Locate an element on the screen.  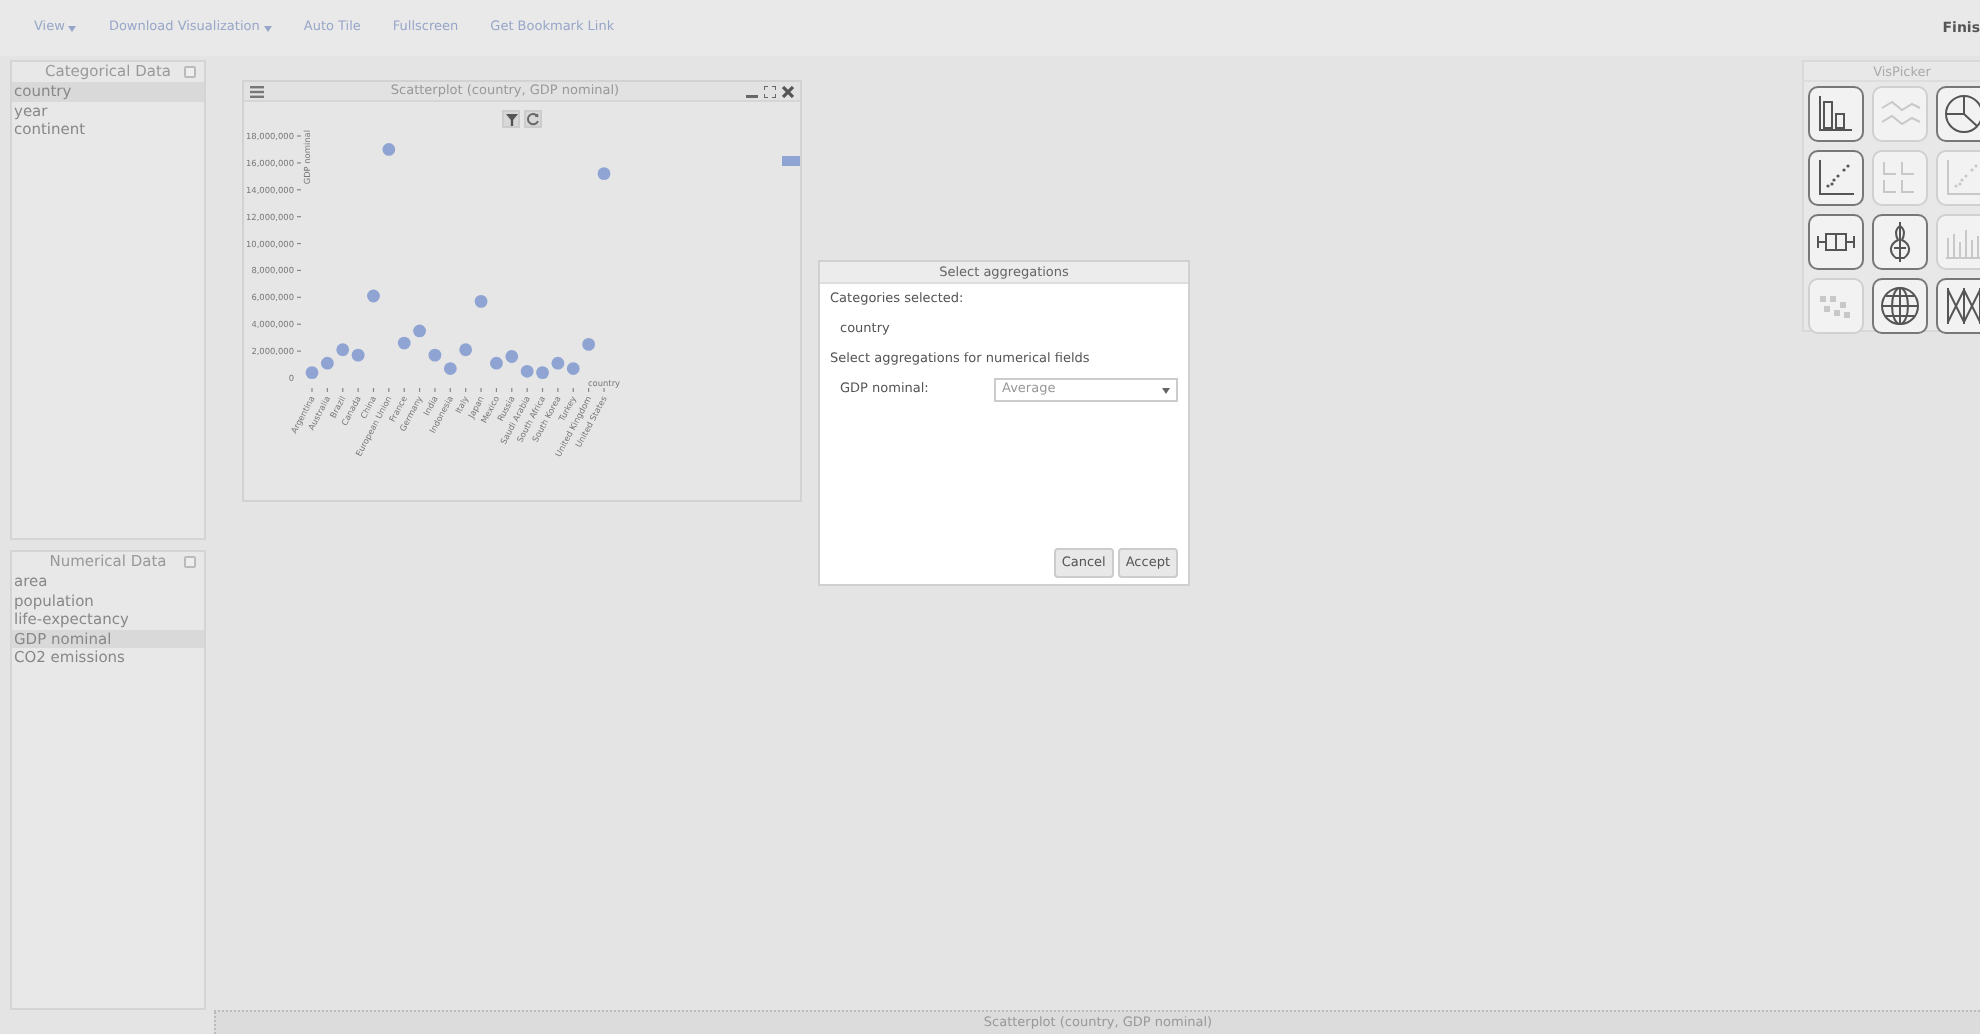
globe-icon is located at coordinates (1900, 306).